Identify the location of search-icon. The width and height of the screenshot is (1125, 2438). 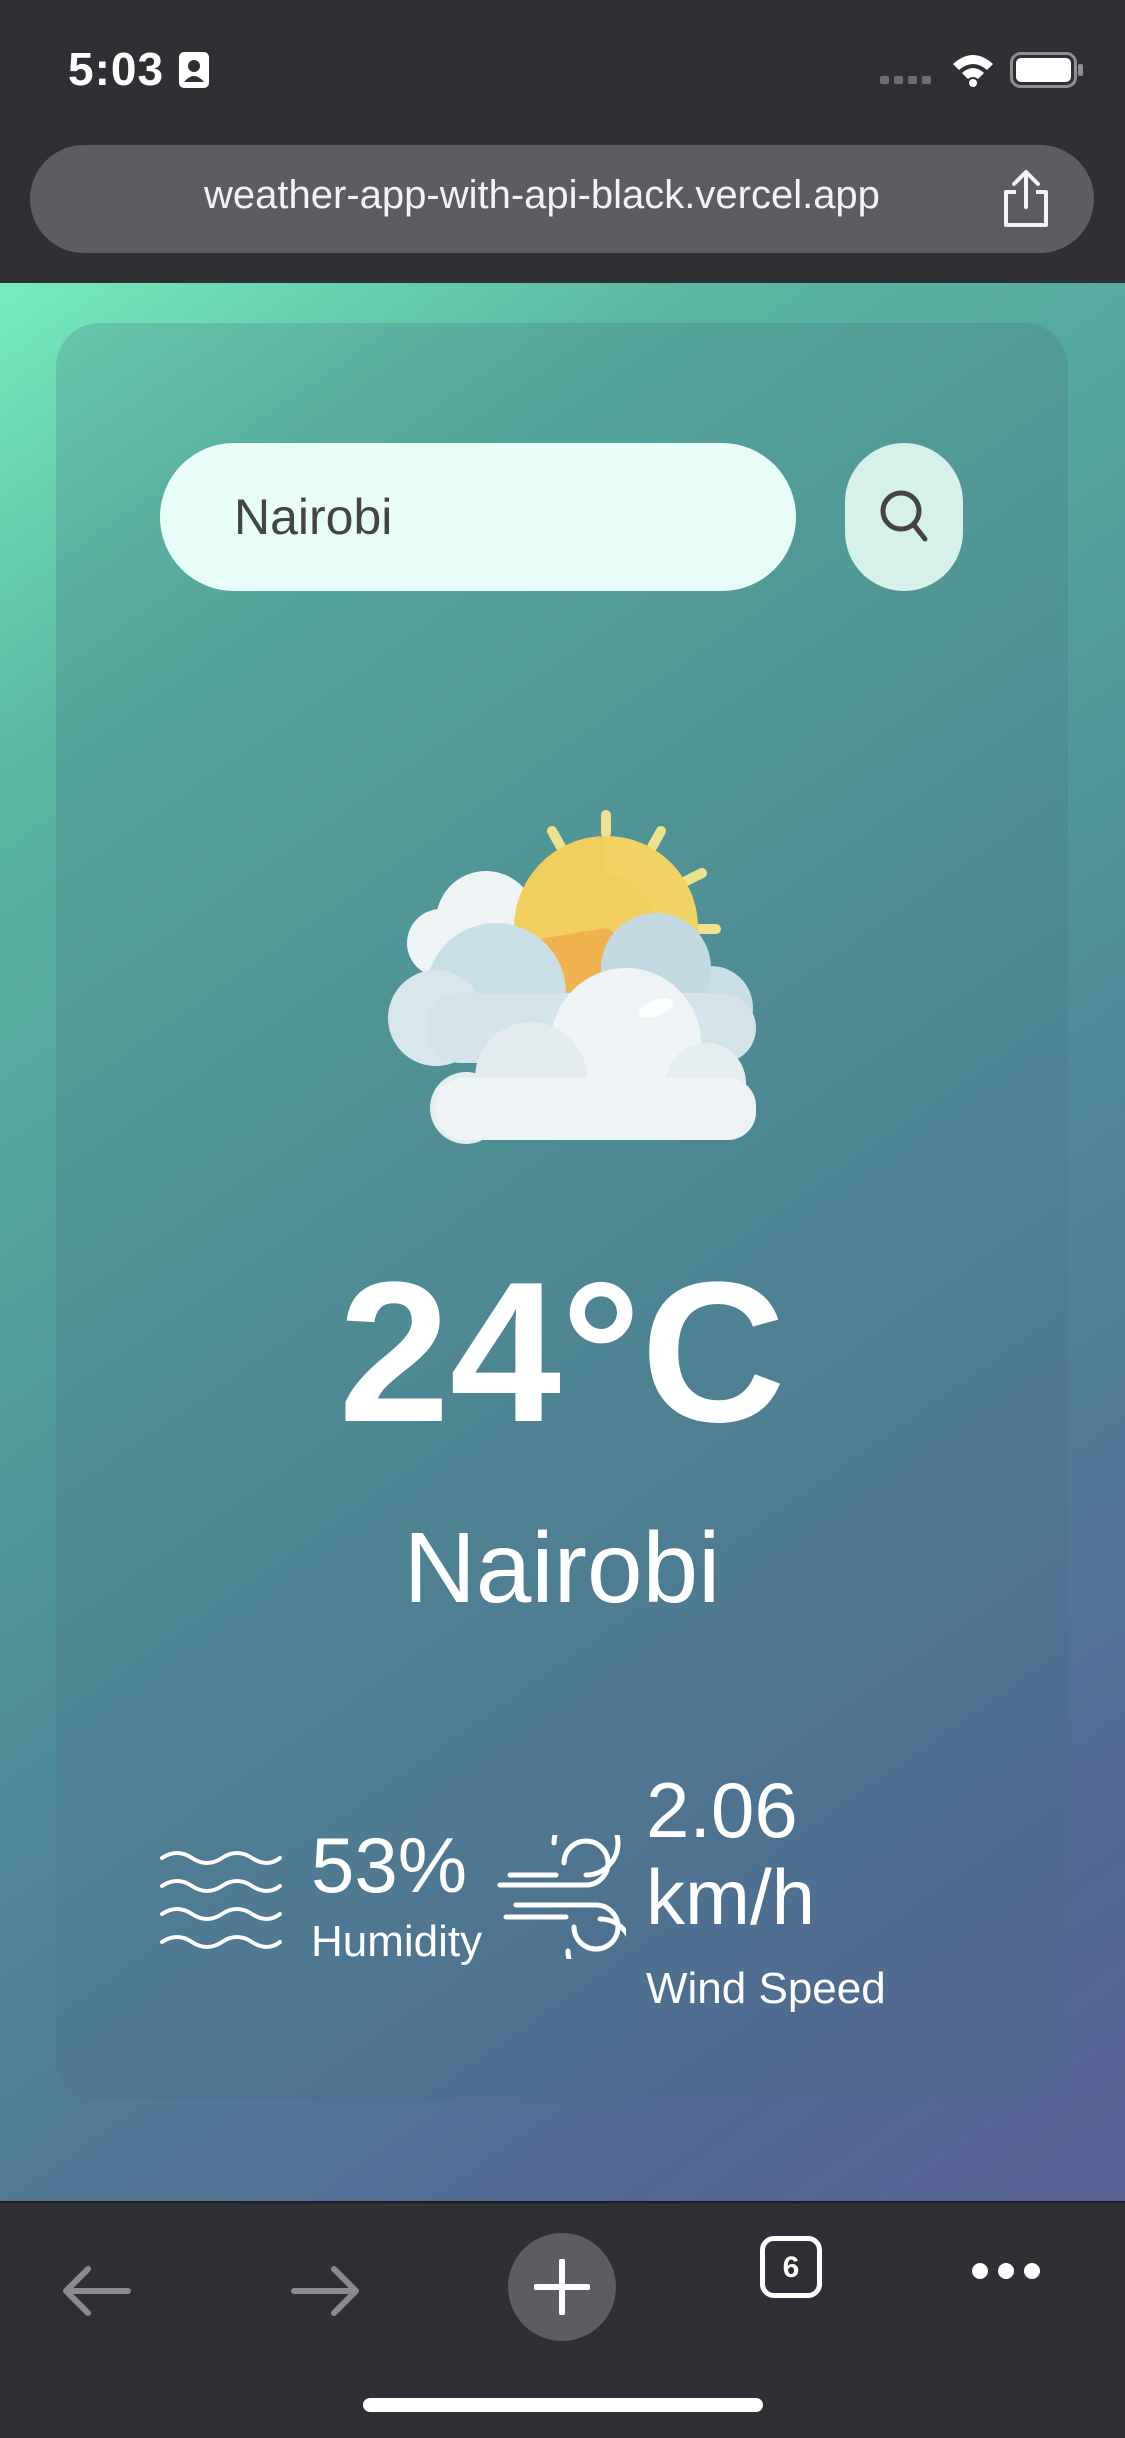
(904, 516).